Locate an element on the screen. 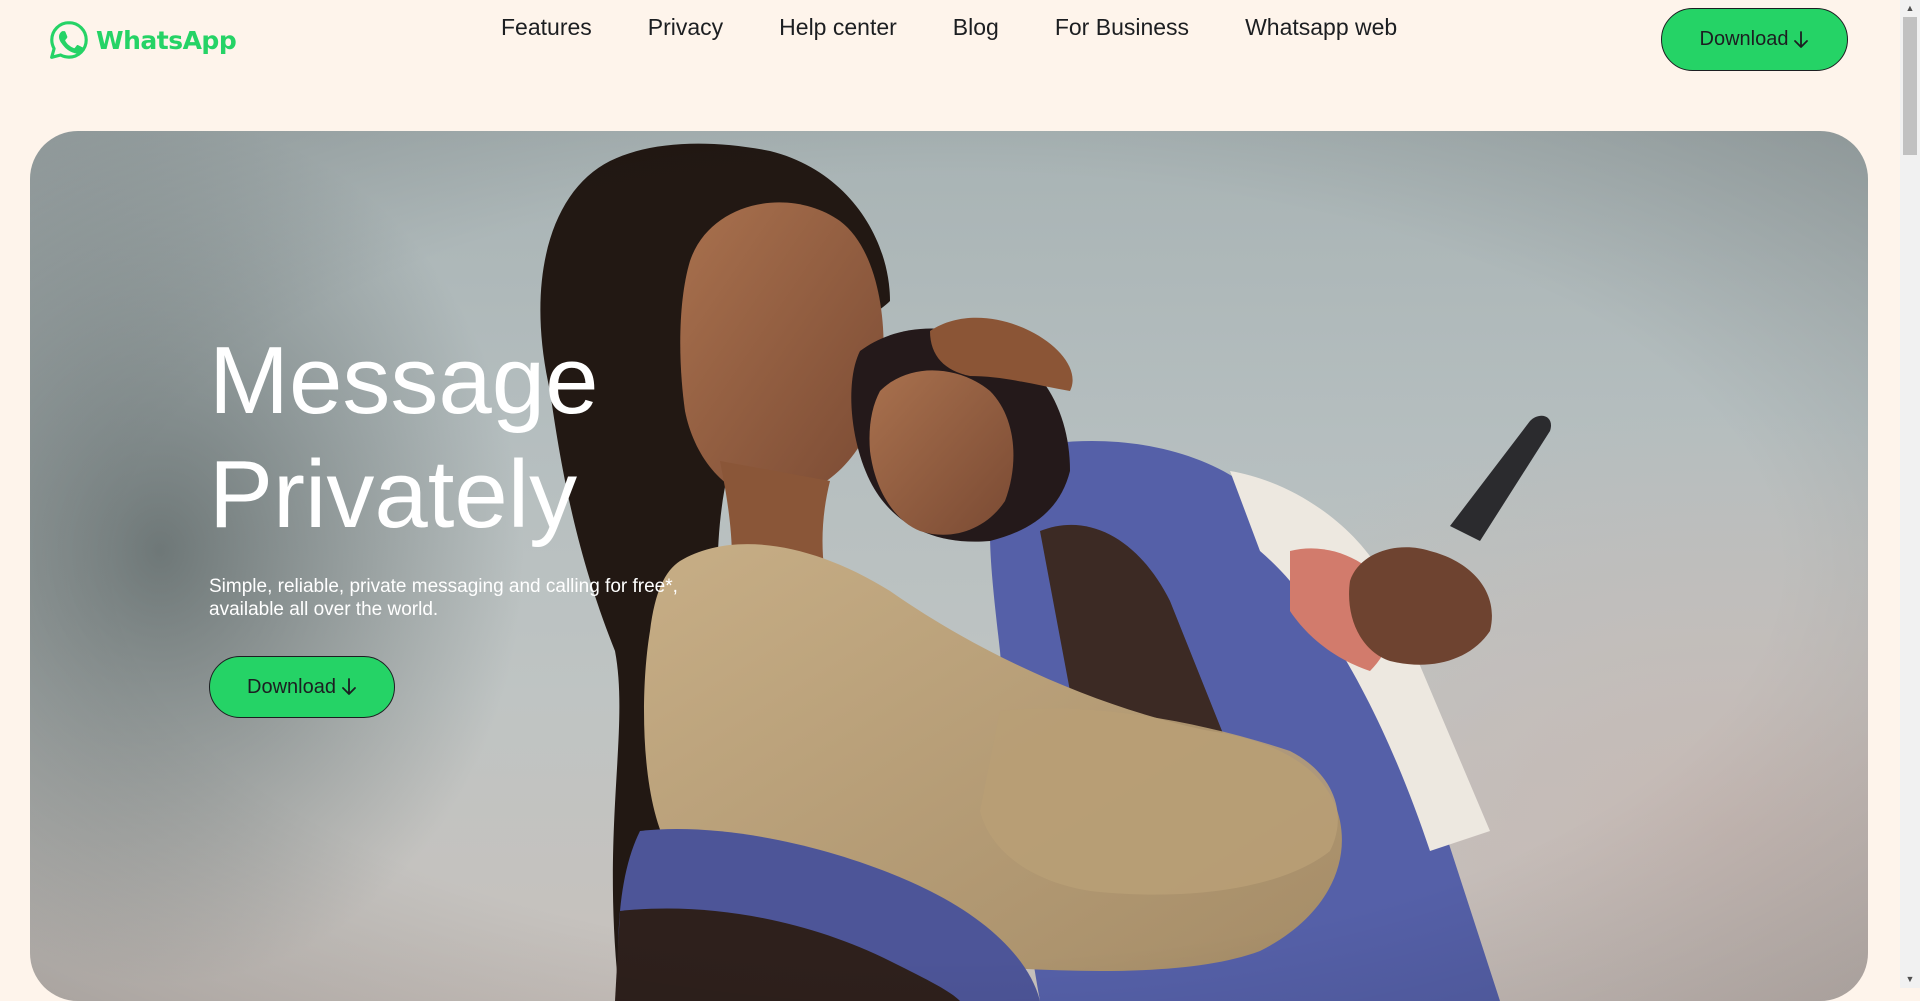 The height and width of the screenshot is (1001, 1920). nav-for-business: For Business is located at coordinates (1122, 27).